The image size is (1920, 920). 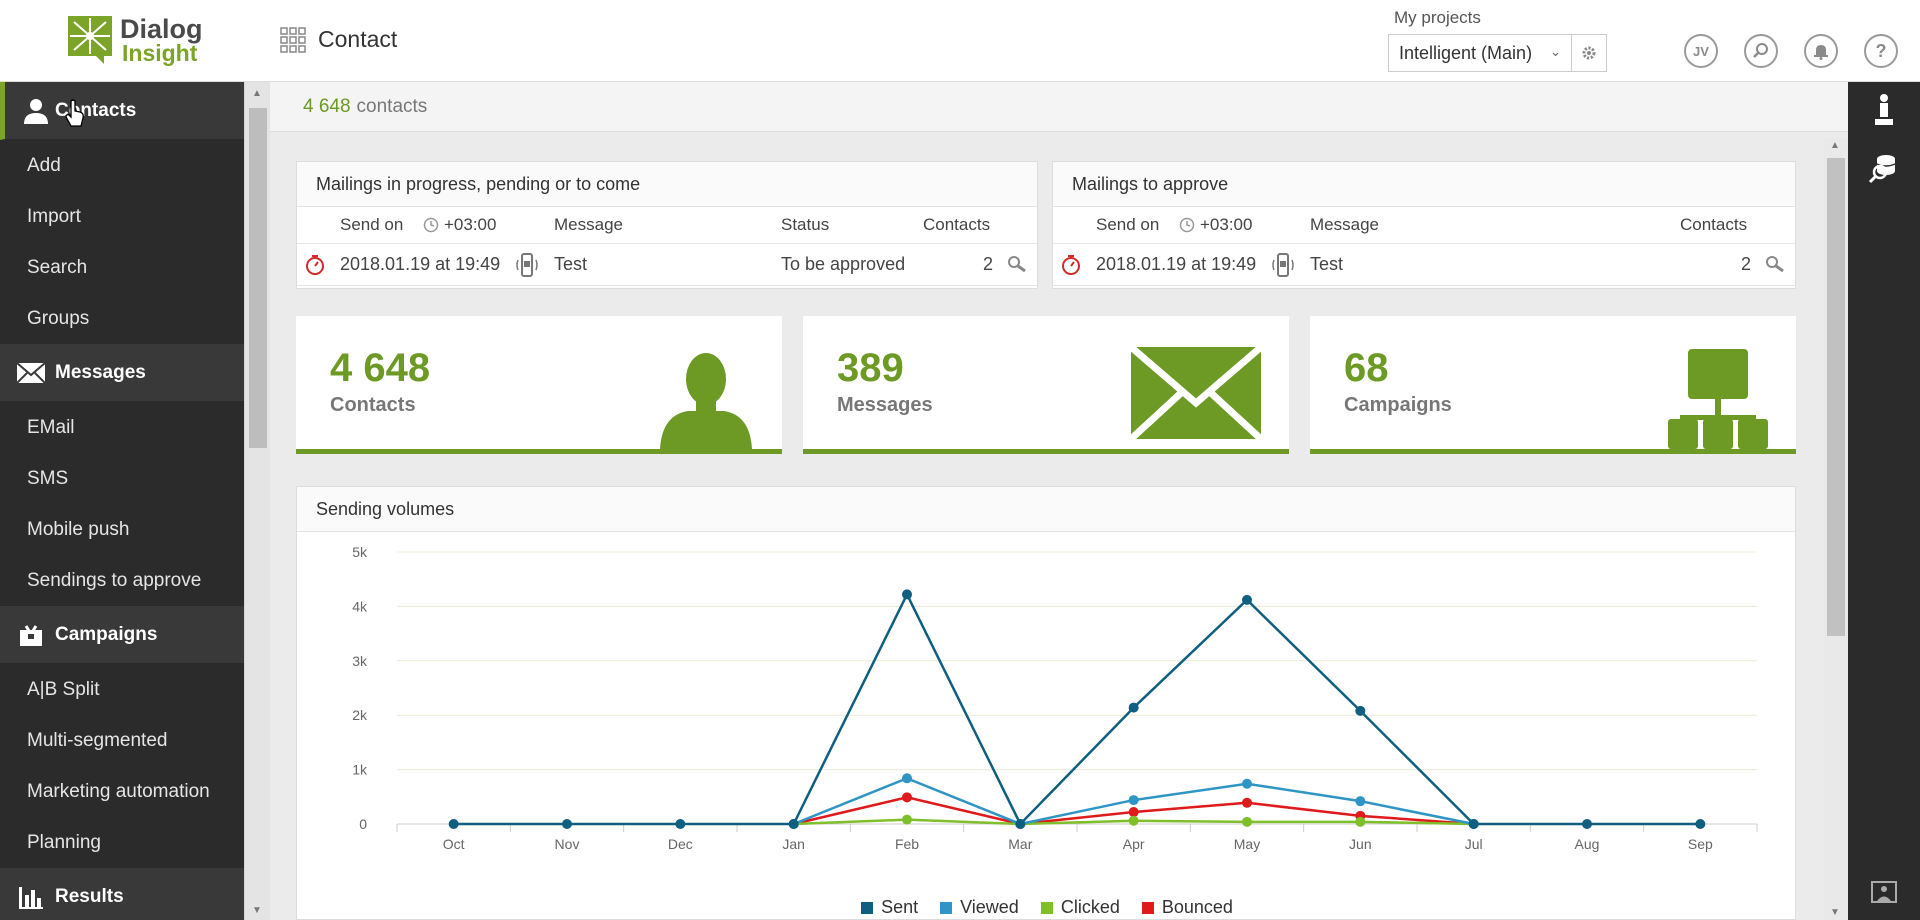 I want to click on sidebar-section-contacts: Contacts, so click(x=122, y=111).